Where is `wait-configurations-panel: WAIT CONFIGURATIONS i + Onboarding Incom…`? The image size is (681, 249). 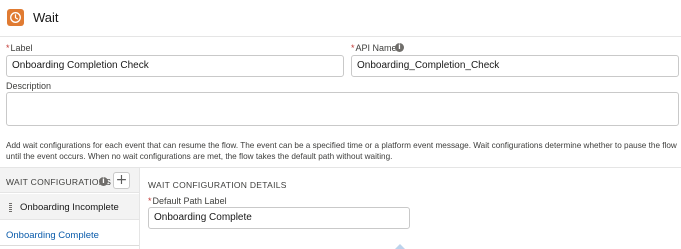
wait-configurations-panel: WAIT CONFIGURATIONS i + Onboarding Incom… is located at coordinates (69, 208).